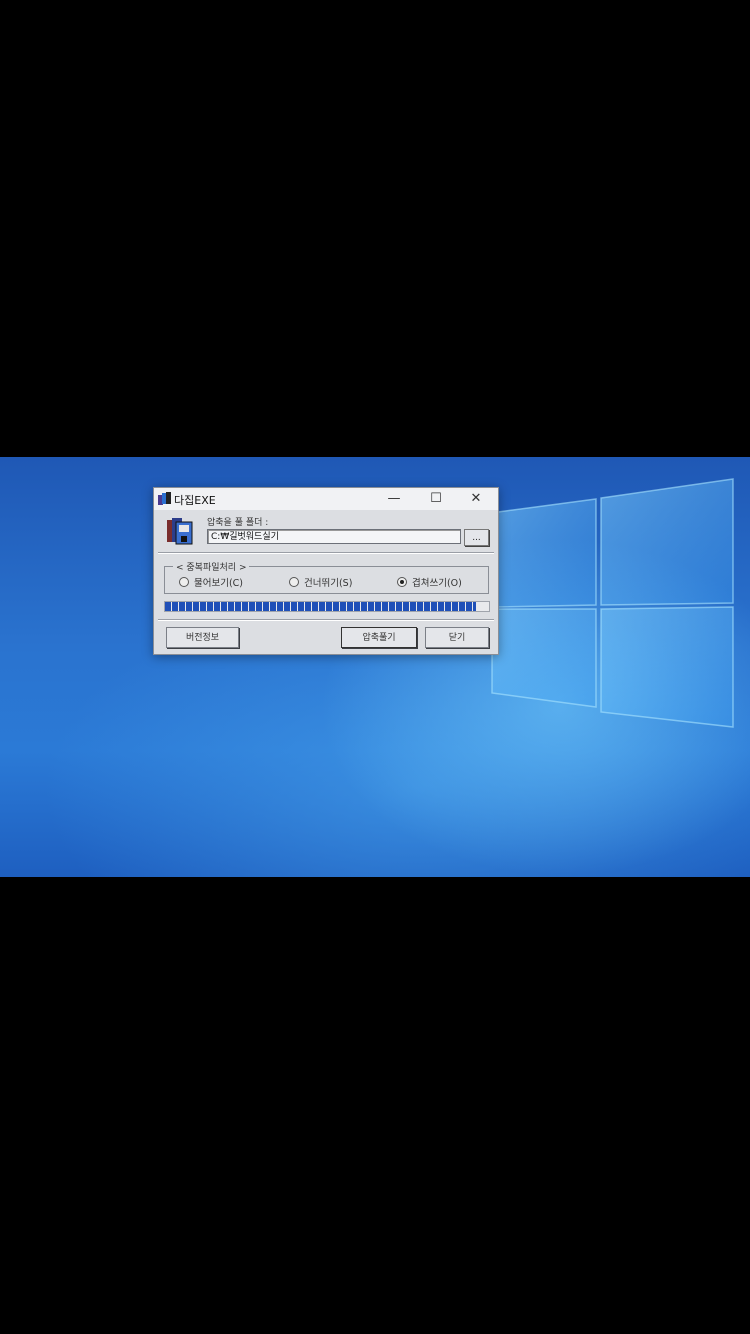  What do you see at coordinates (238, 523) in the screenshot?
I see `extract-folder-label: 압축을 풀 폴더 :` at bounding box center [238, 523].